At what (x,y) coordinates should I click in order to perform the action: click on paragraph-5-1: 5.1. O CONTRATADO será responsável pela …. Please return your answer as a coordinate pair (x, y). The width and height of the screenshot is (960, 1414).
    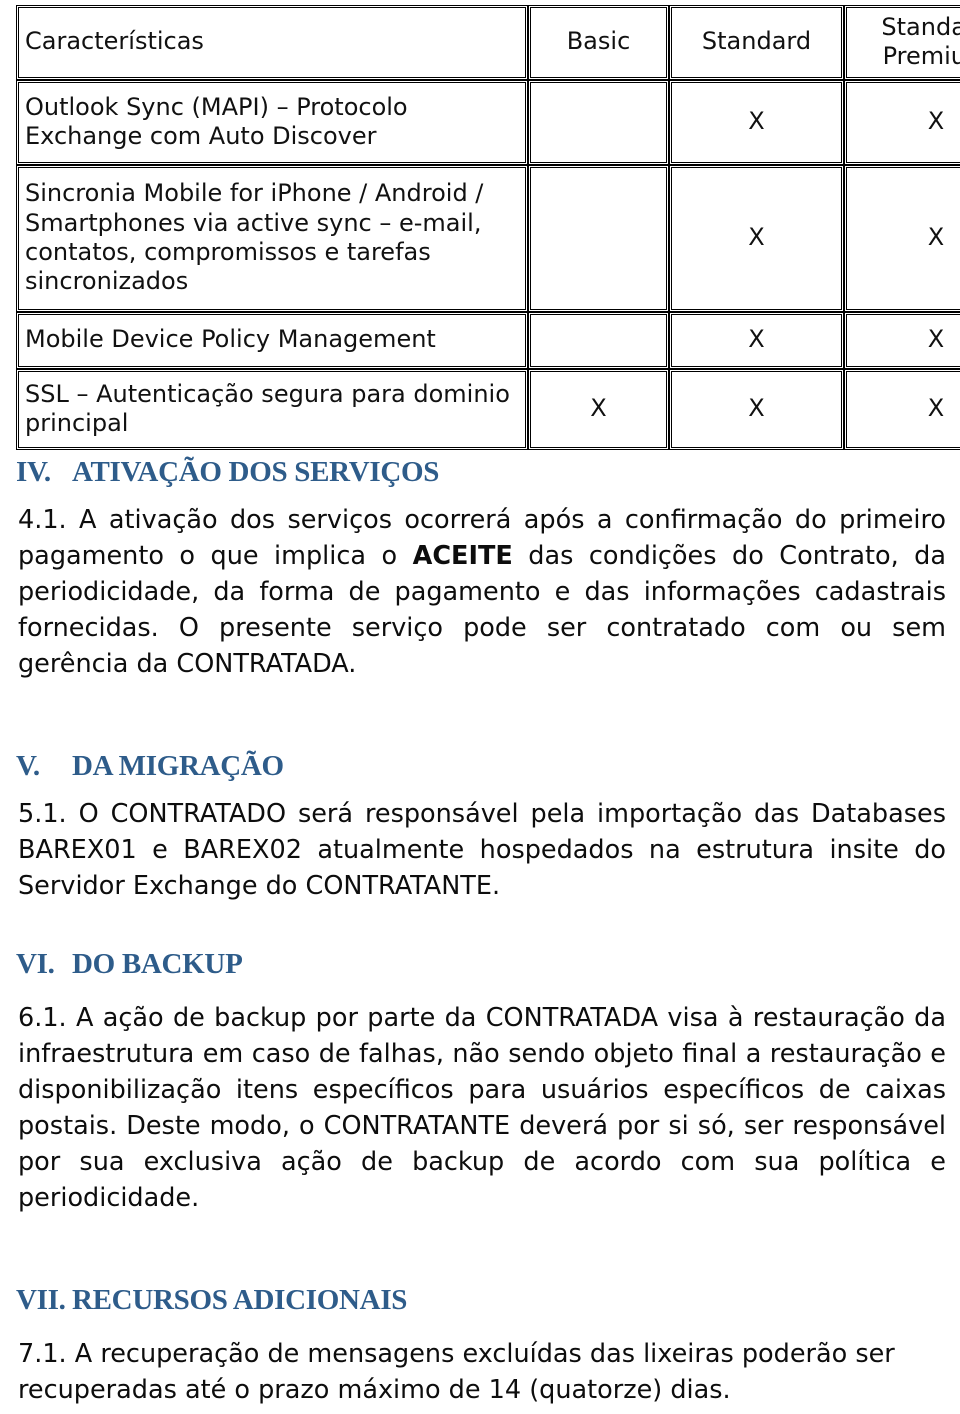
    Looking at the image, I should click on (482, 850).